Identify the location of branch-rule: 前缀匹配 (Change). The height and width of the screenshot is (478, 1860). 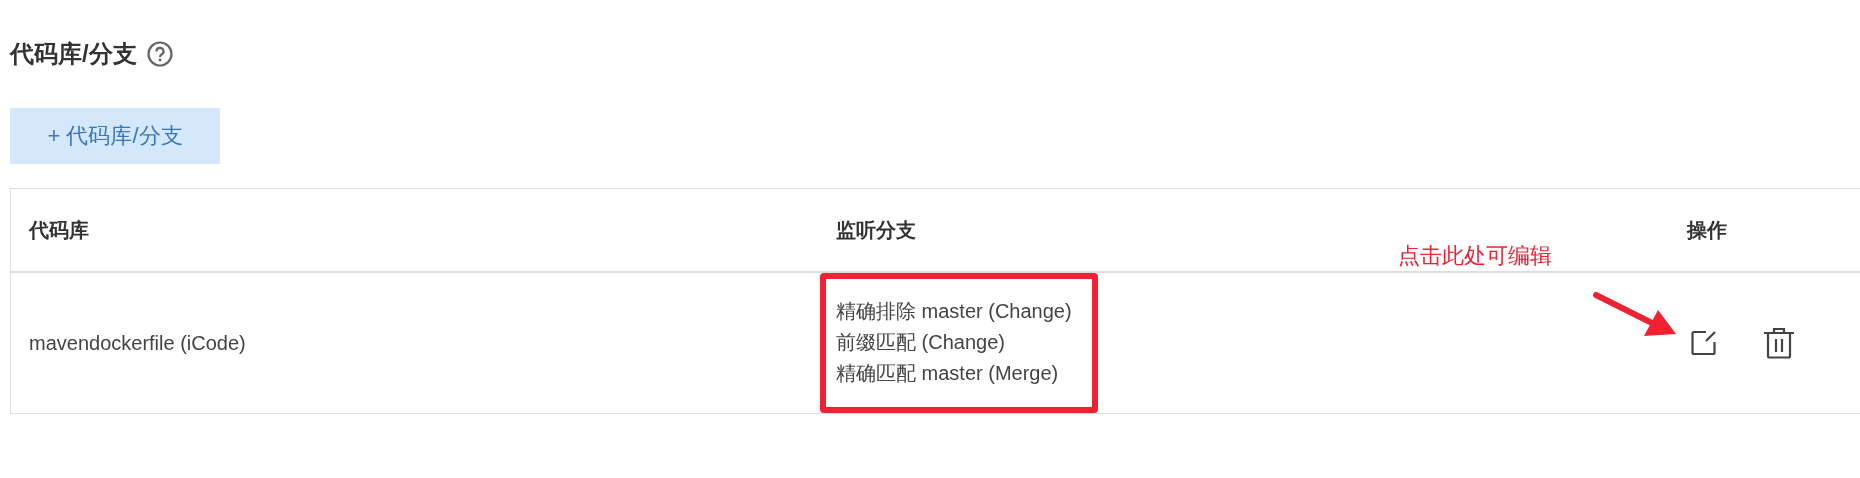
(921, 342).